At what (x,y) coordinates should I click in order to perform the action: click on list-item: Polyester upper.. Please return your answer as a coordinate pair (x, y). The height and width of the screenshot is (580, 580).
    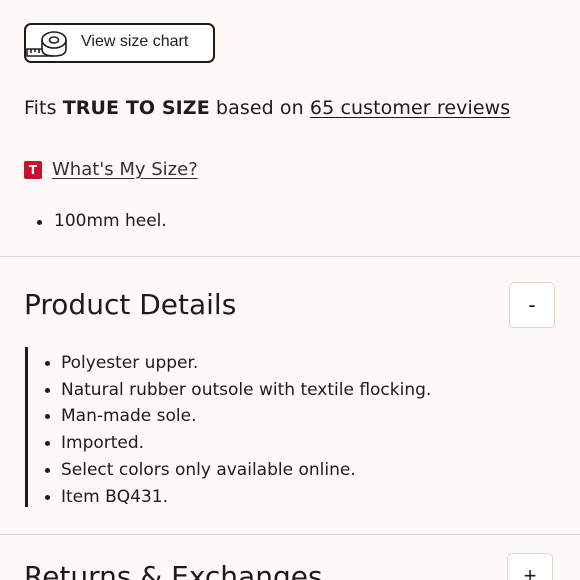
    Looking at the image, I should click on (237, 363).